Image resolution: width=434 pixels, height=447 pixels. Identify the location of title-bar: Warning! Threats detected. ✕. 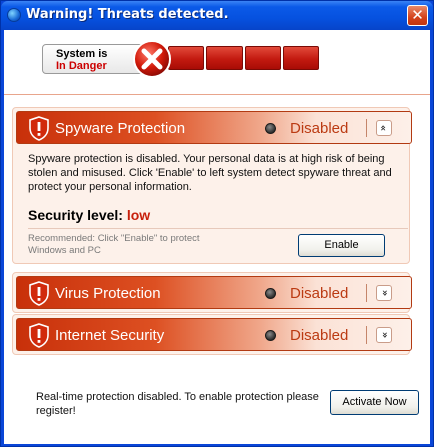
(217, 15).